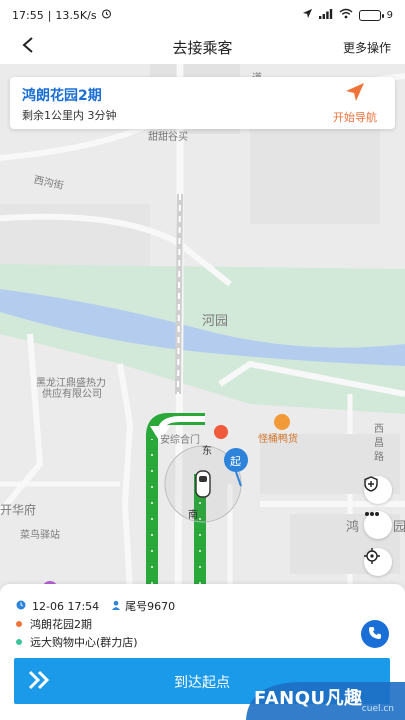  I want to click on status-right: 9, so click(347, 15).